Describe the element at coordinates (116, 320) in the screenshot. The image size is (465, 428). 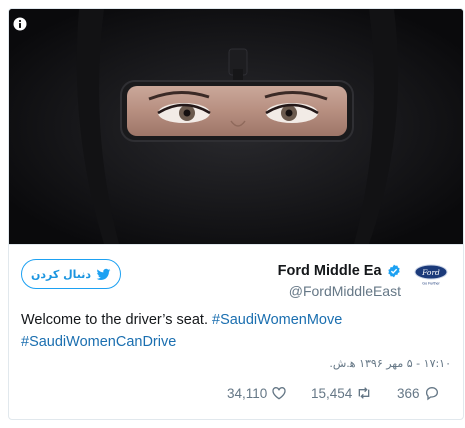
I see `tweet-text-plain: Welcome to the driver’s seat.` at that location.